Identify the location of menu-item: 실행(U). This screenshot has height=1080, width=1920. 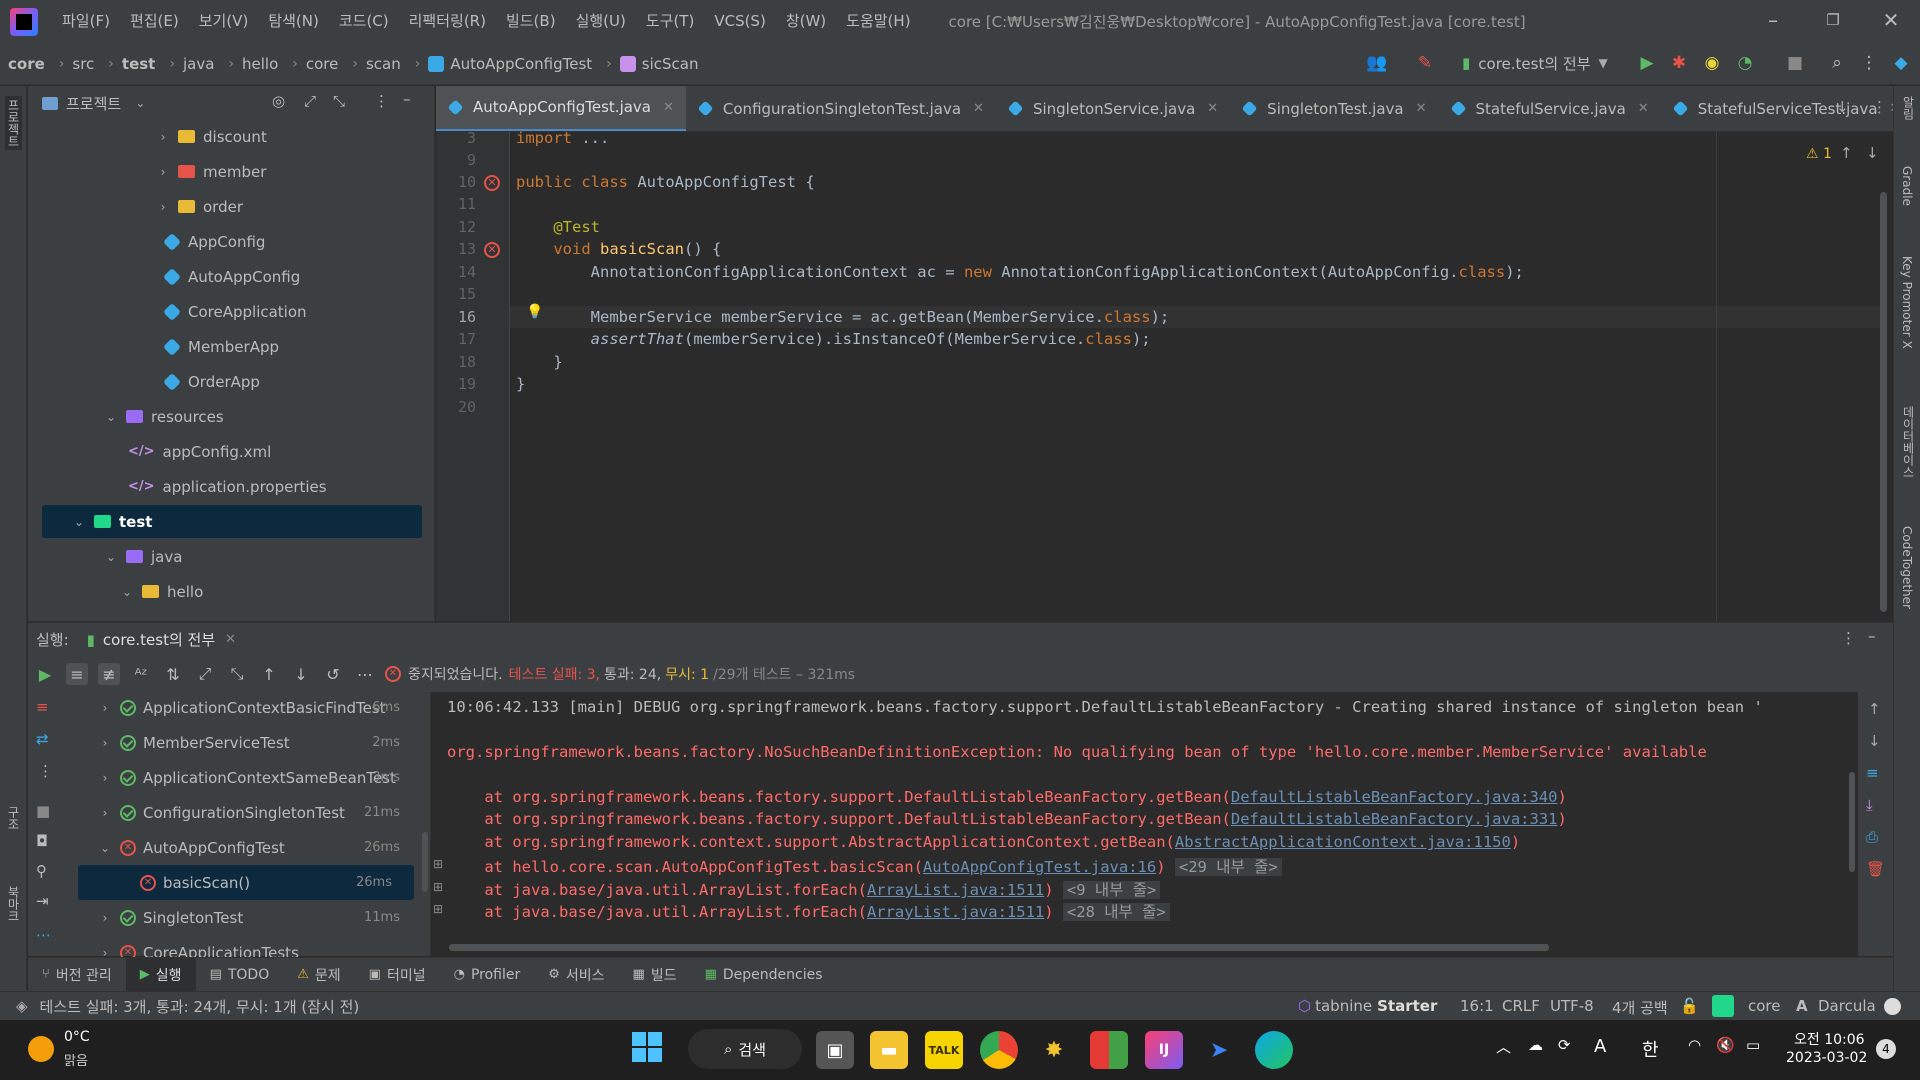
(601, 21).